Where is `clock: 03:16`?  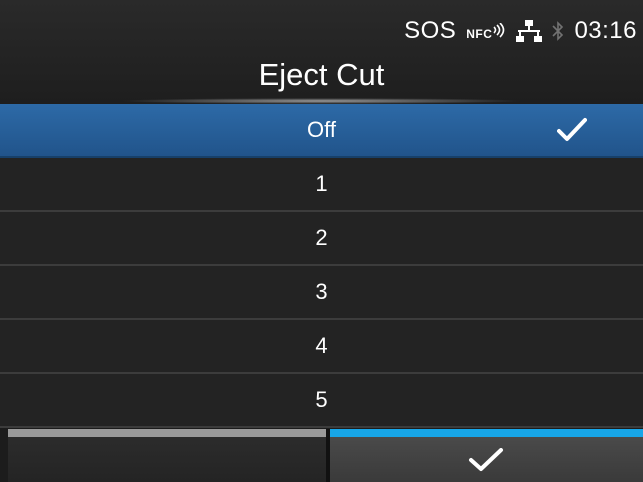
clock: 03:16 is located at coordinates (605, 30).